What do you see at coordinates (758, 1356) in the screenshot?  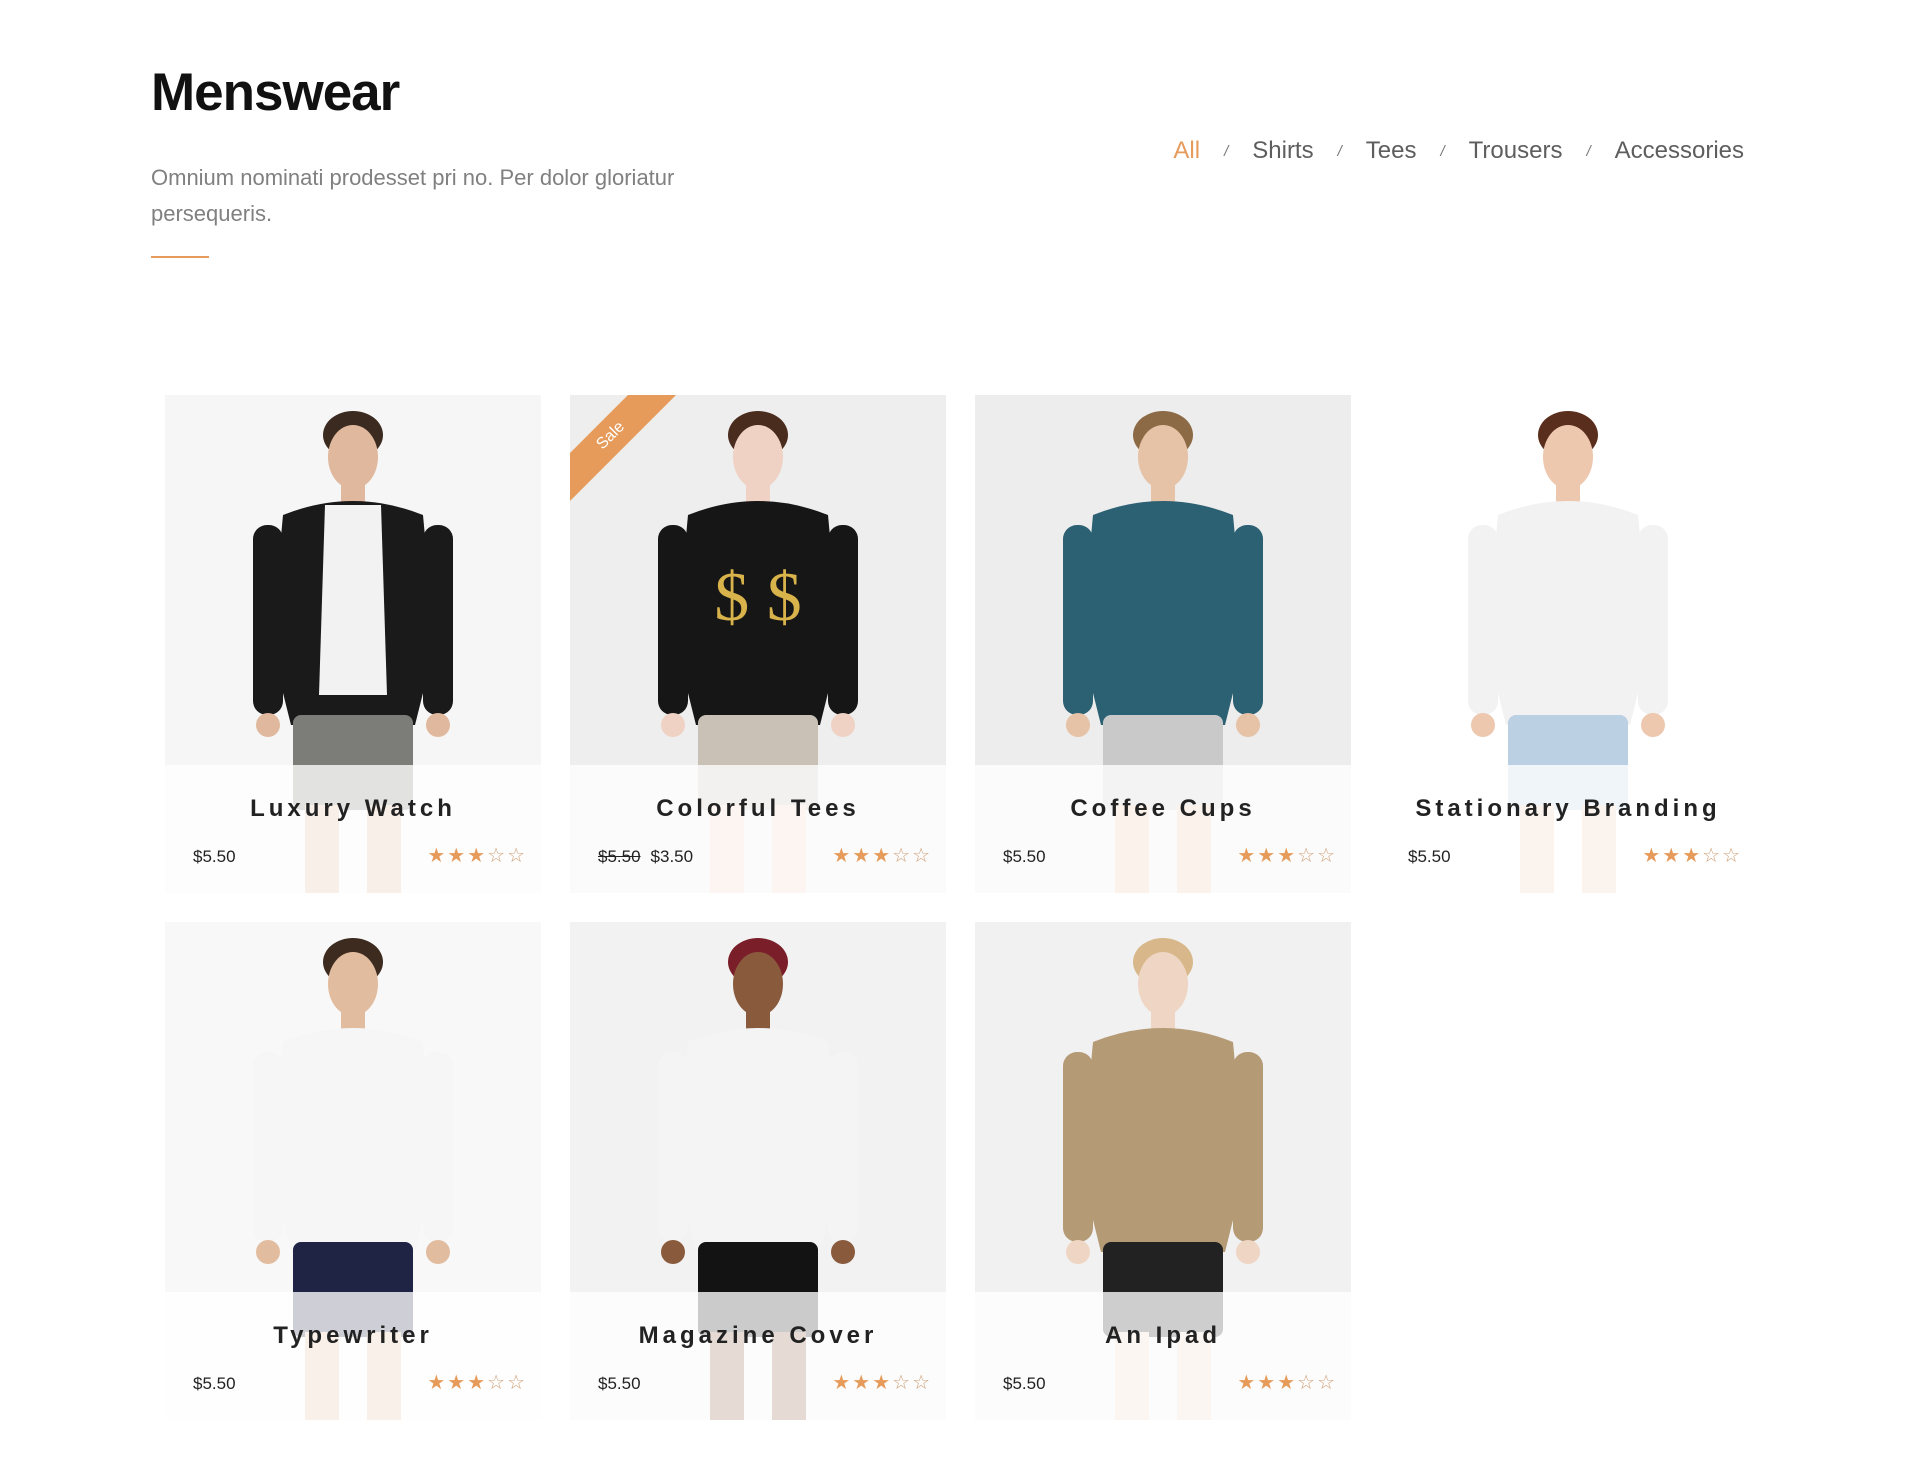 I see `product-info: Magazine Cover $5.50 ★★★☆☆` at bounding box center [758, 1356].